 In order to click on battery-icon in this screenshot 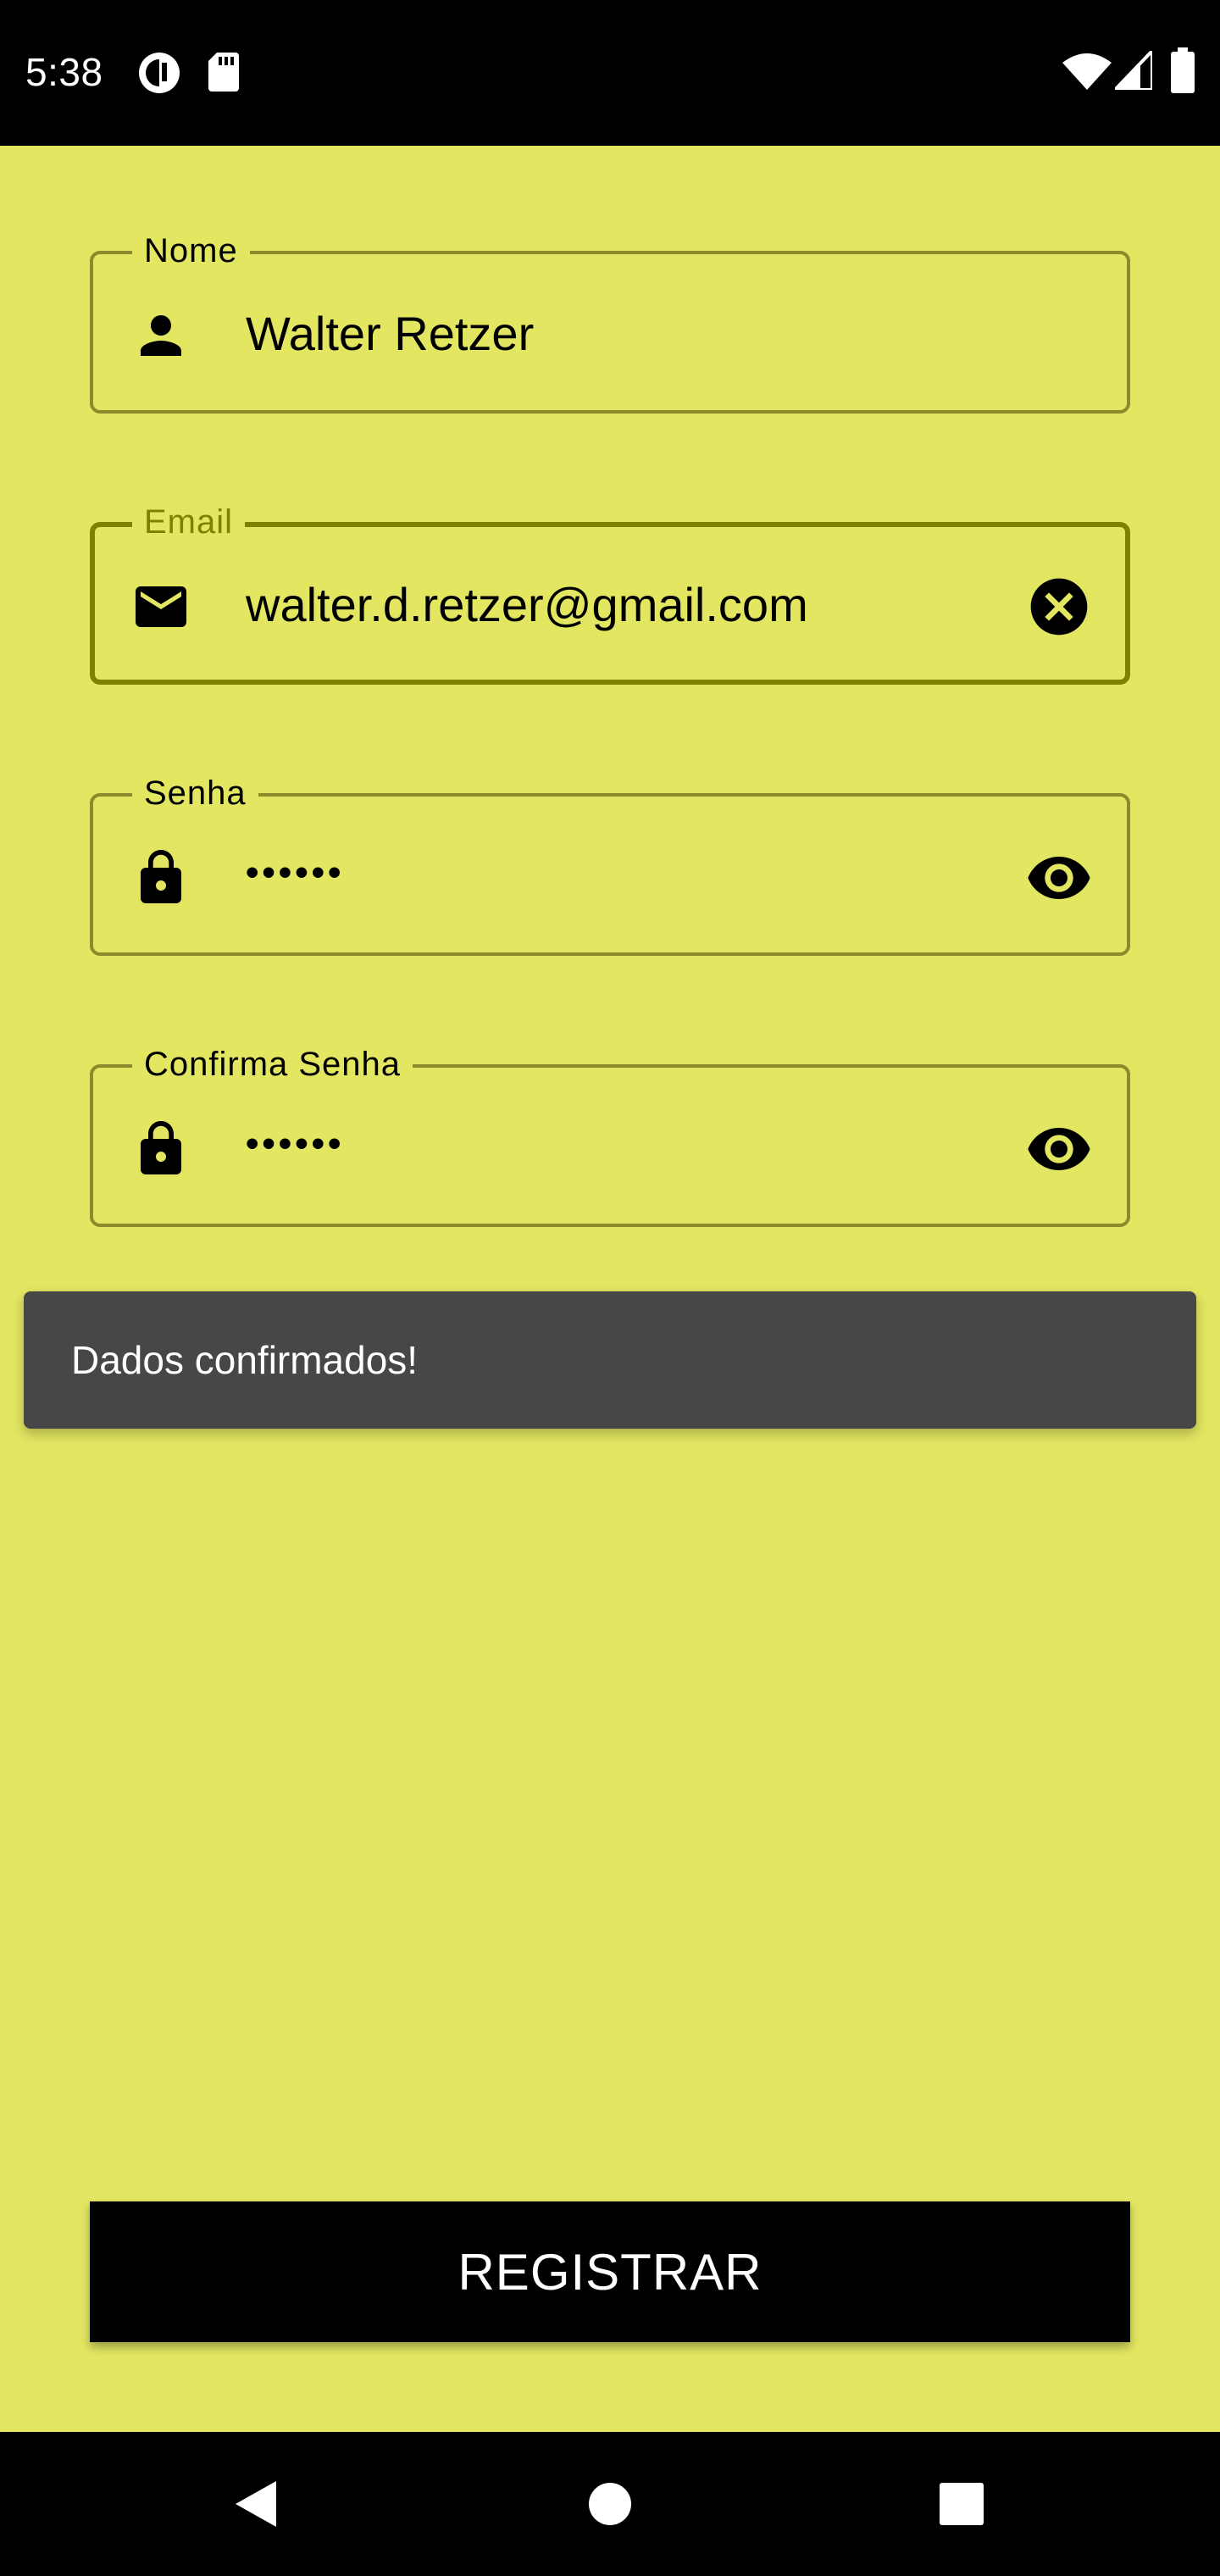, I will do `click(1183, 70)`.